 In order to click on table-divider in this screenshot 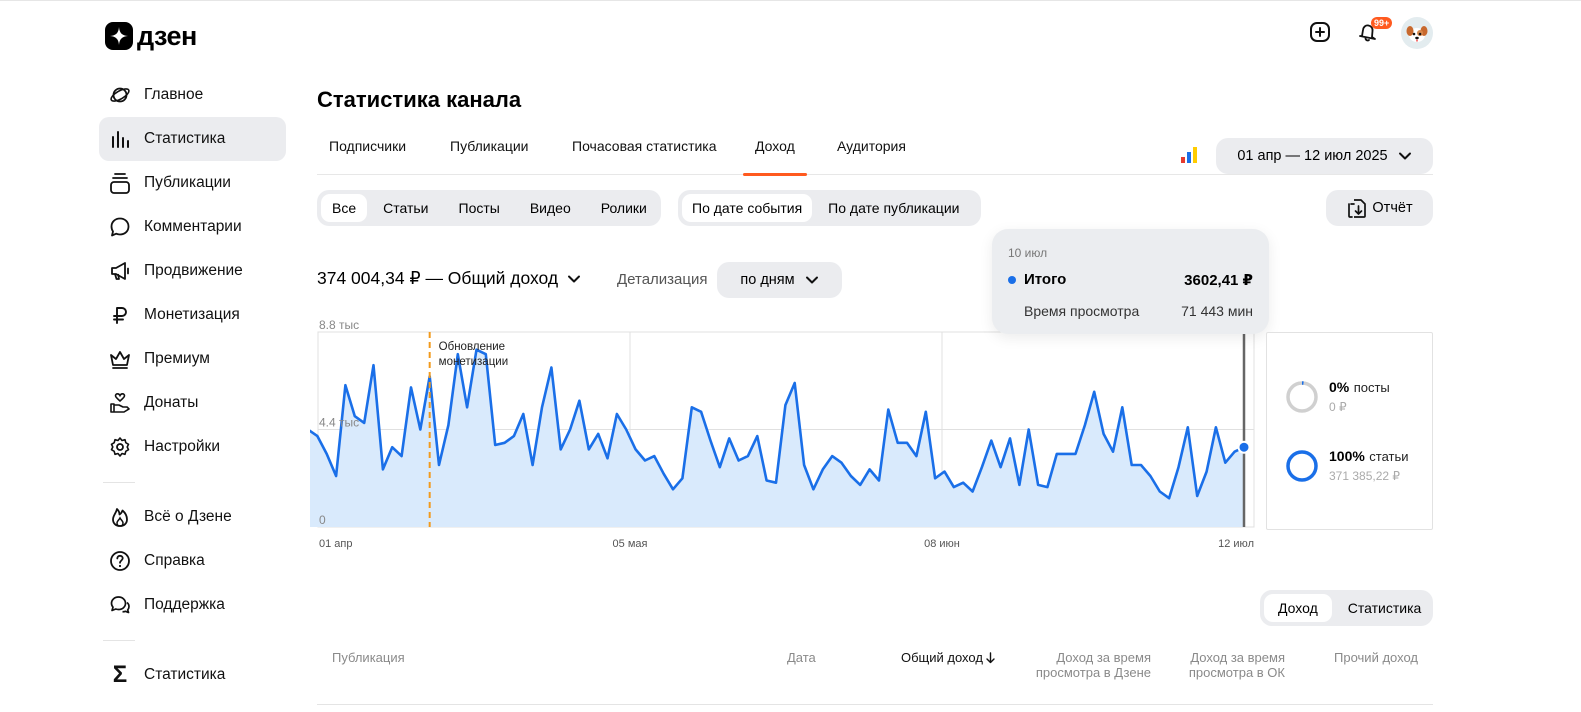, I will do `click(875, 704)`.